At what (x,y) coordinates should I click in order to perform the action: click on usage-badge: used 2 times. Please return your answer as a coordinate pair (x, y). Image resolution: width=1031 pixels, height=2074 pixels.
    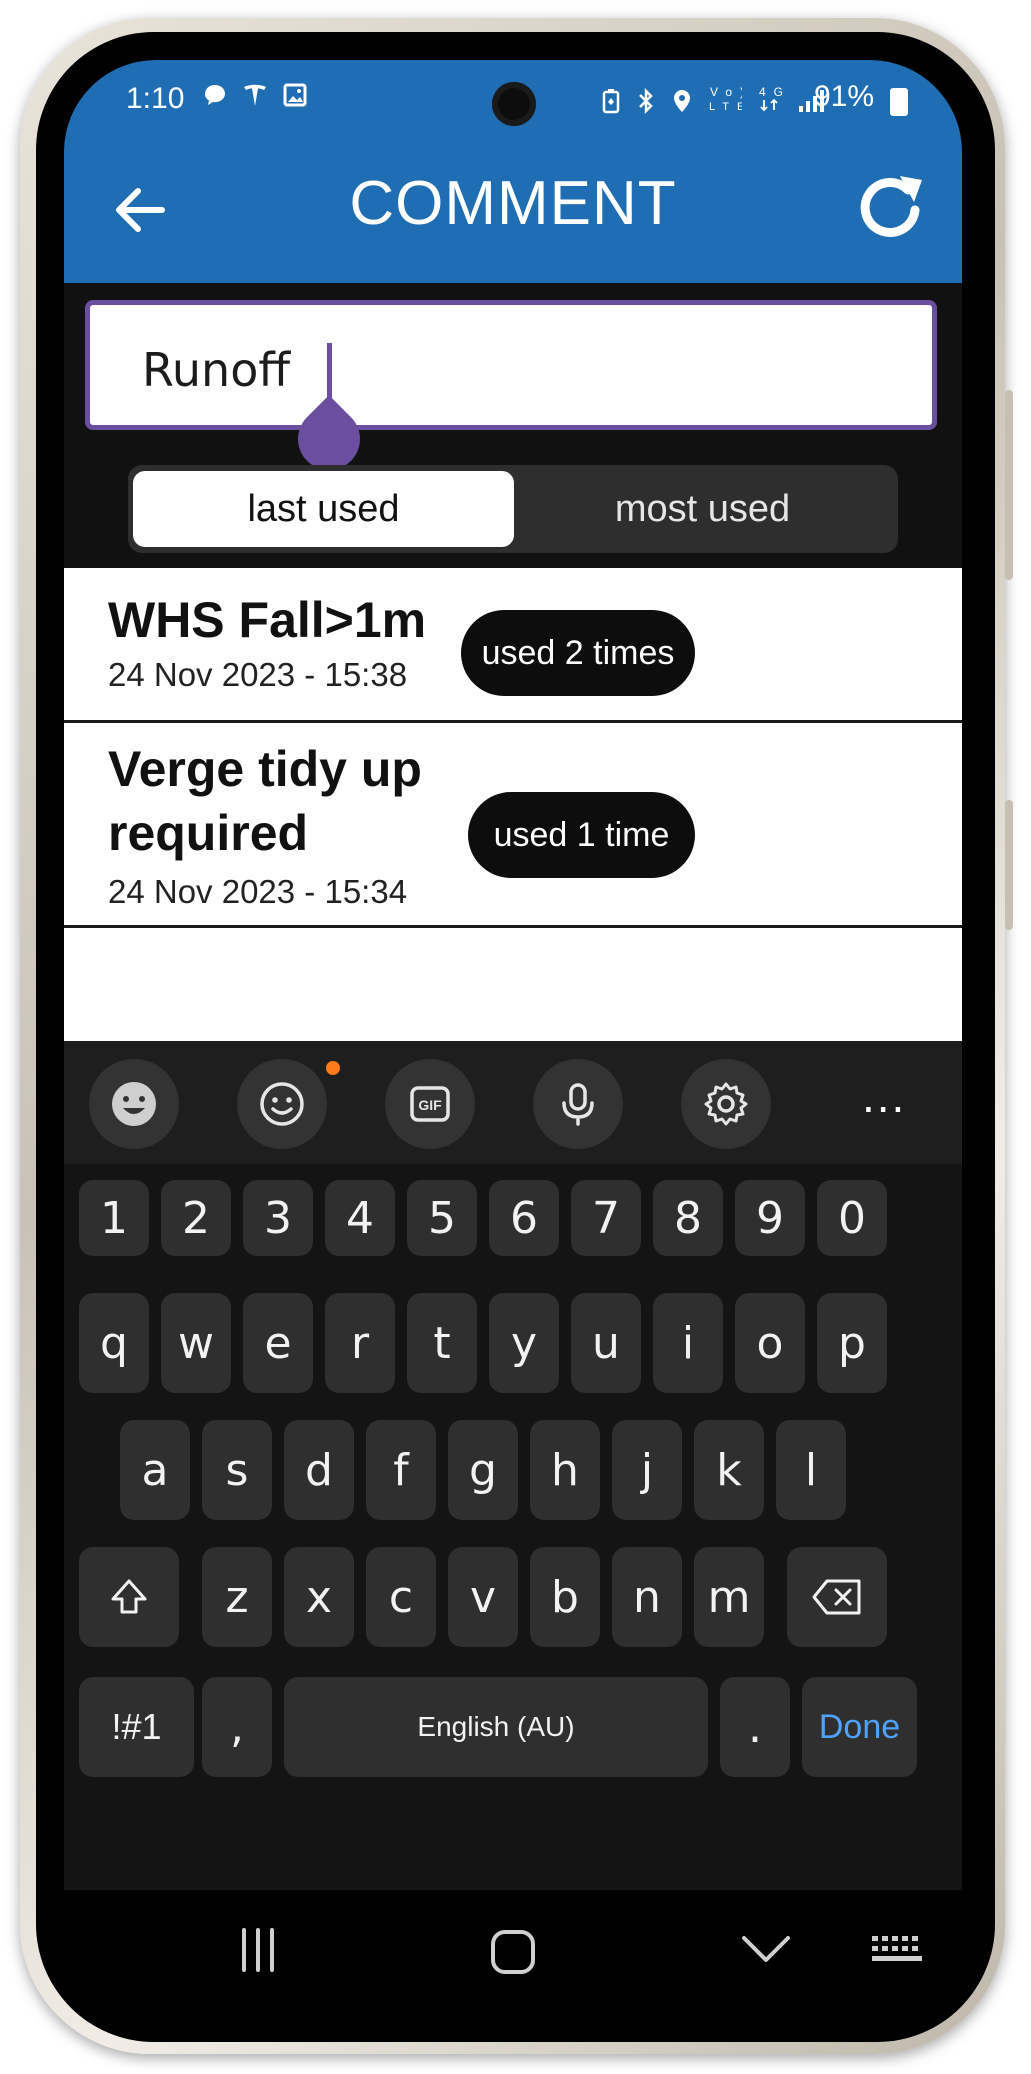
    Looking at the image, I should click on (578, 653).